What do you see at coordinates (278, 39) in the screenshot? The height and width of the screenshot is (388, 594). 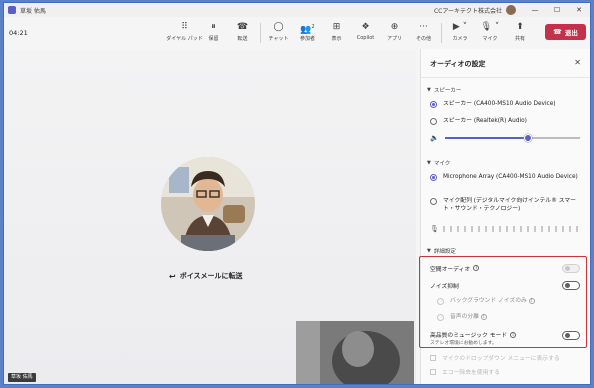 I see `chat-label: チャット` at bounding box center [278, 39].